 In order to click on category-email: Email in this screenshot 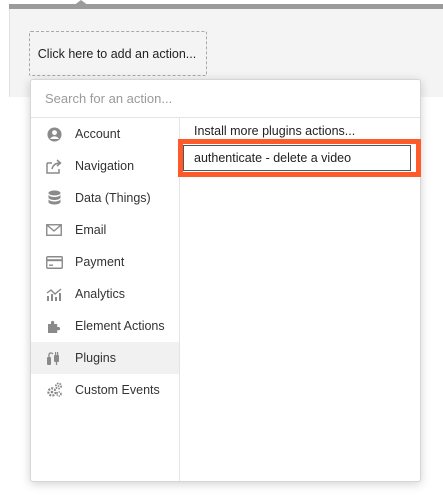, I will do `click(105, 230)`.